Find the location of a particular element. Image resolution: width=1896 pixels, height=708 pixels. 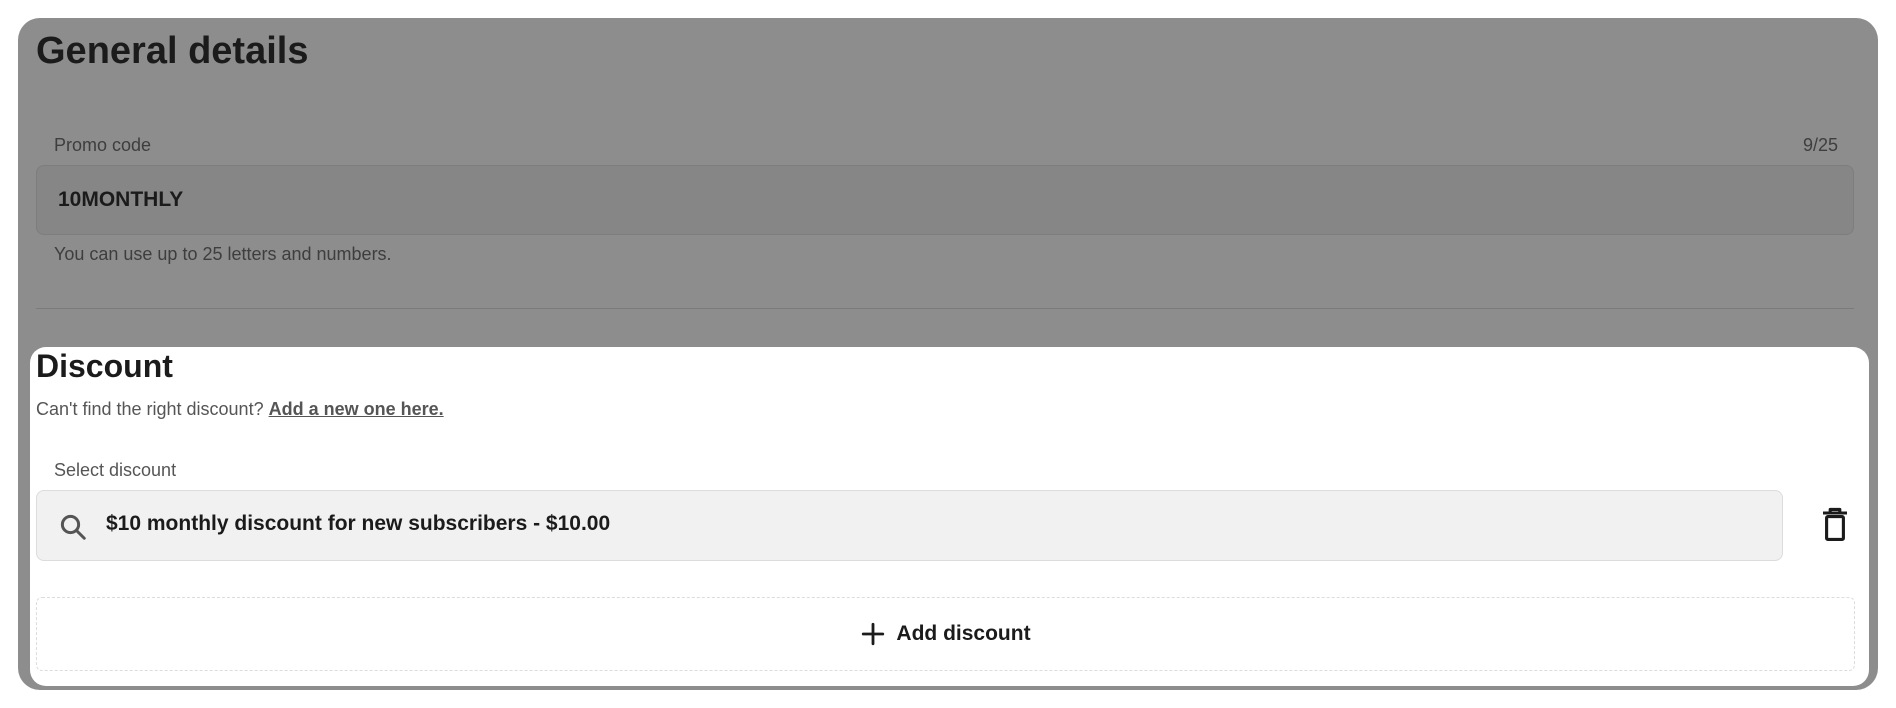

add-discount-label: Add discount is located at coordinates (963, 633).